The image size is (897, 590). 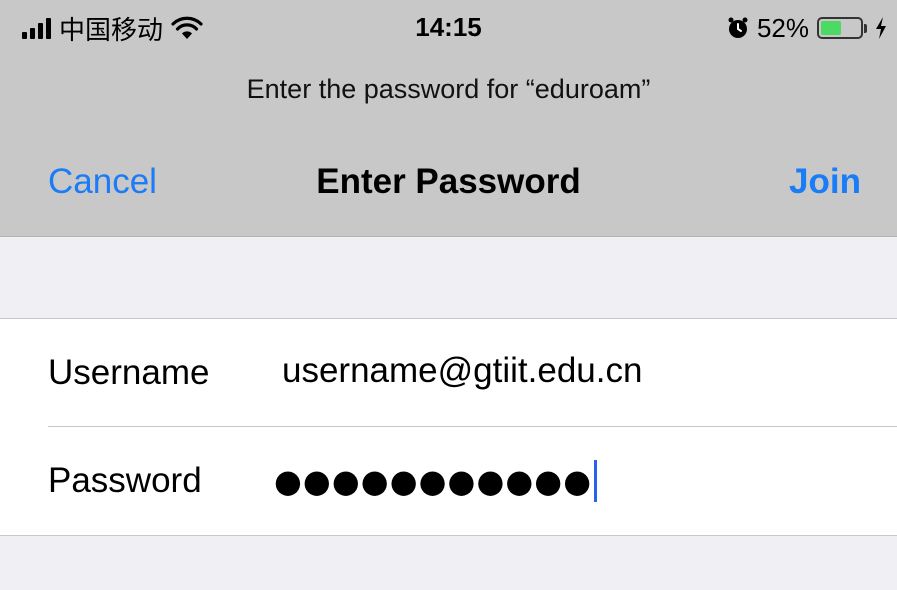 What do you see at coordinates (129, 372) in the screenshot?
I see `username-label: Username` at bounding box center [129, 372].